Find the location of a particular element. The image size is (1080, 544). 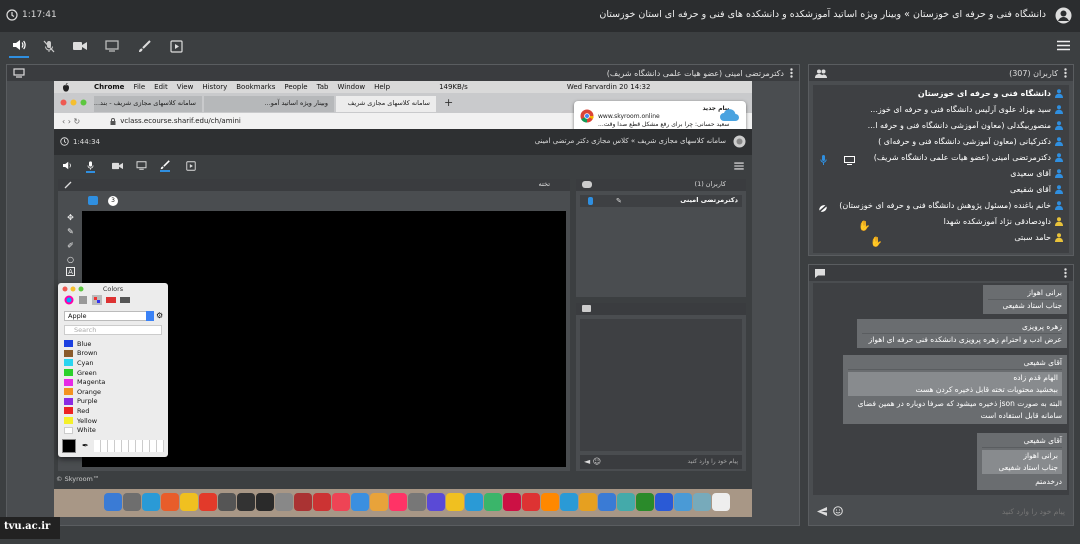

net-speed: 149KB/s is located at coordinates (453, 87).